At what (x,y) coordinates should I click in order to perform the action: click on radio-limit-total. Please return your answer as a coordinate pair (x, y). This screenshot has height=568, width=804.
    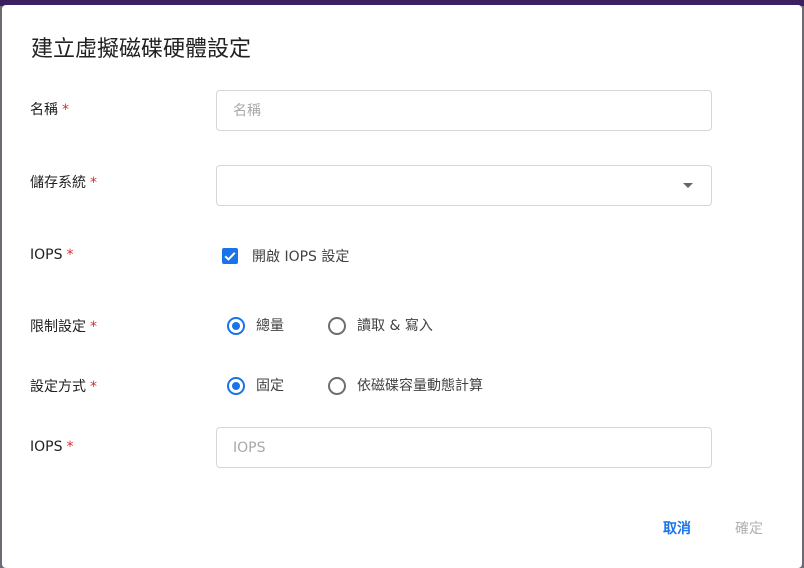
    Looking at the image, I should click on (236, 326).